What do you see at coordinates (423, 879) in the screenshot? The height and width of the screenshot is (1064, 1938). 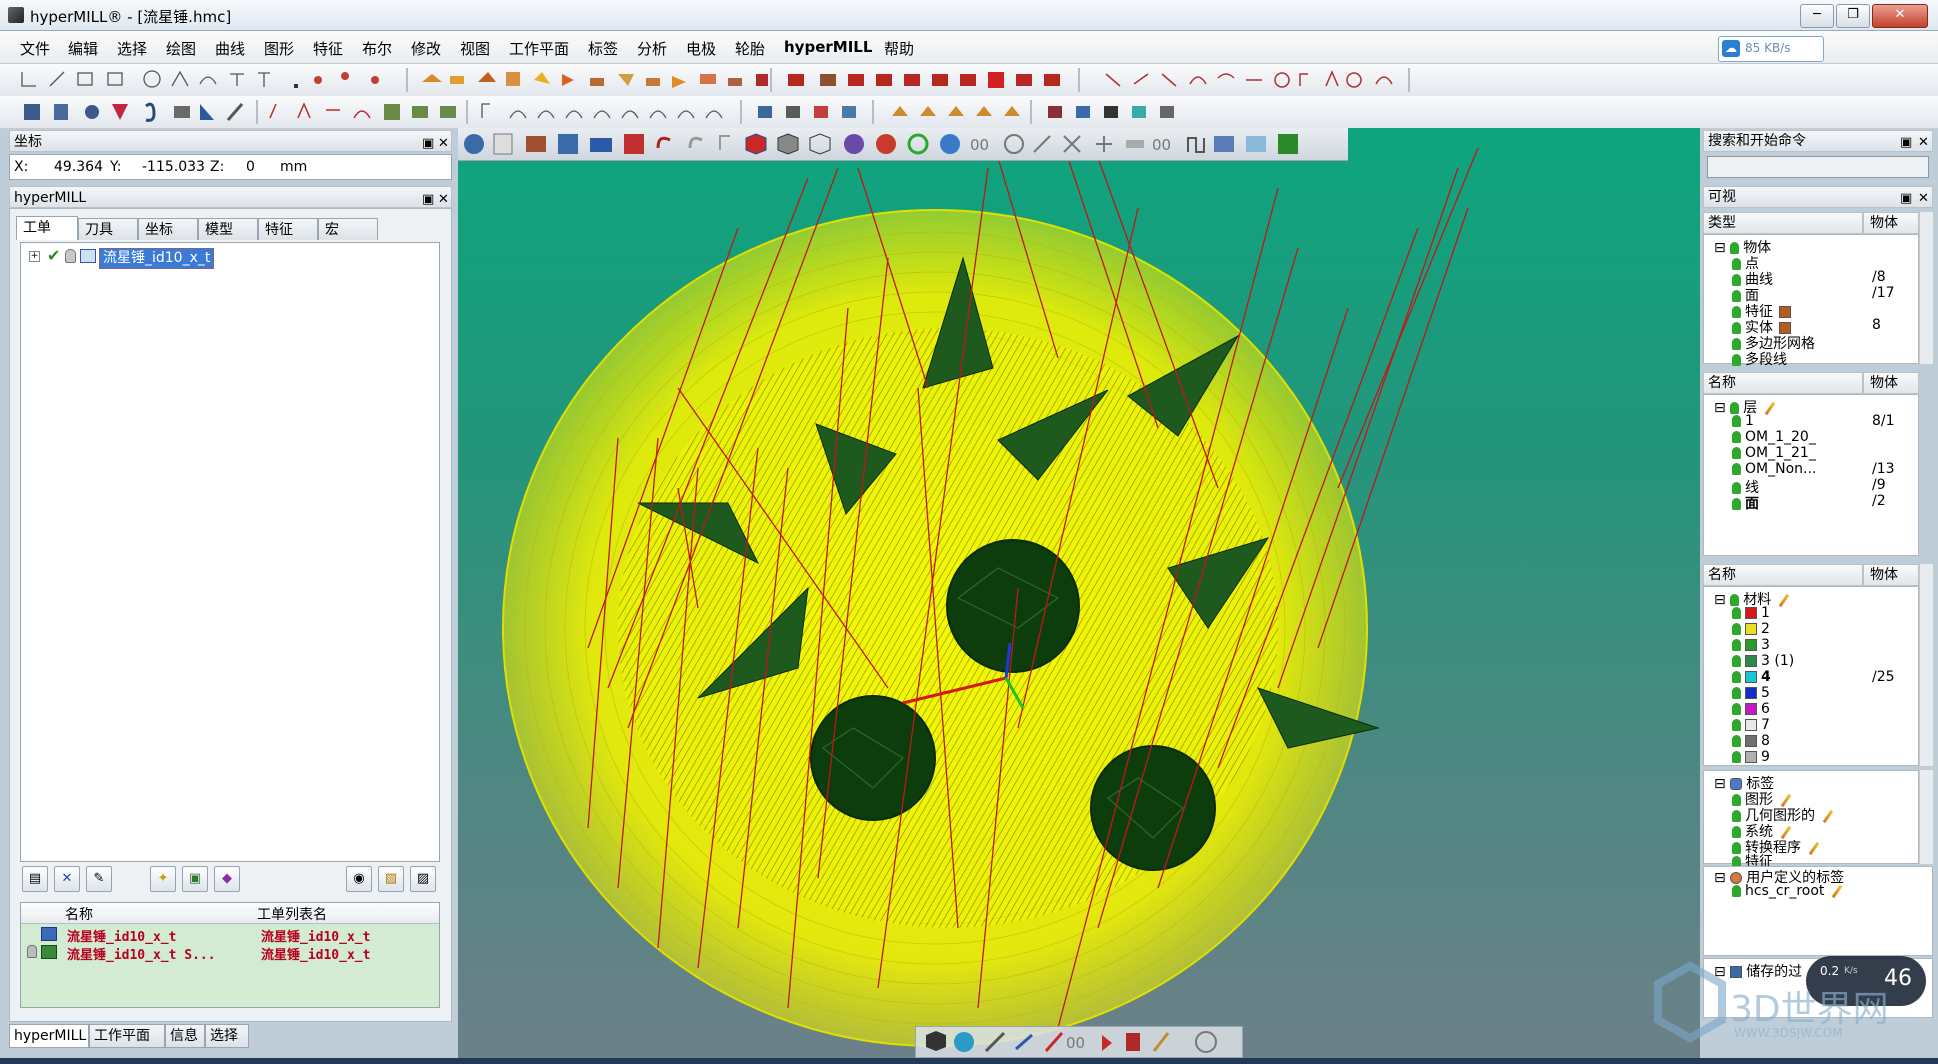 I see `report-button: ▨` at bounding box center [423, 879].